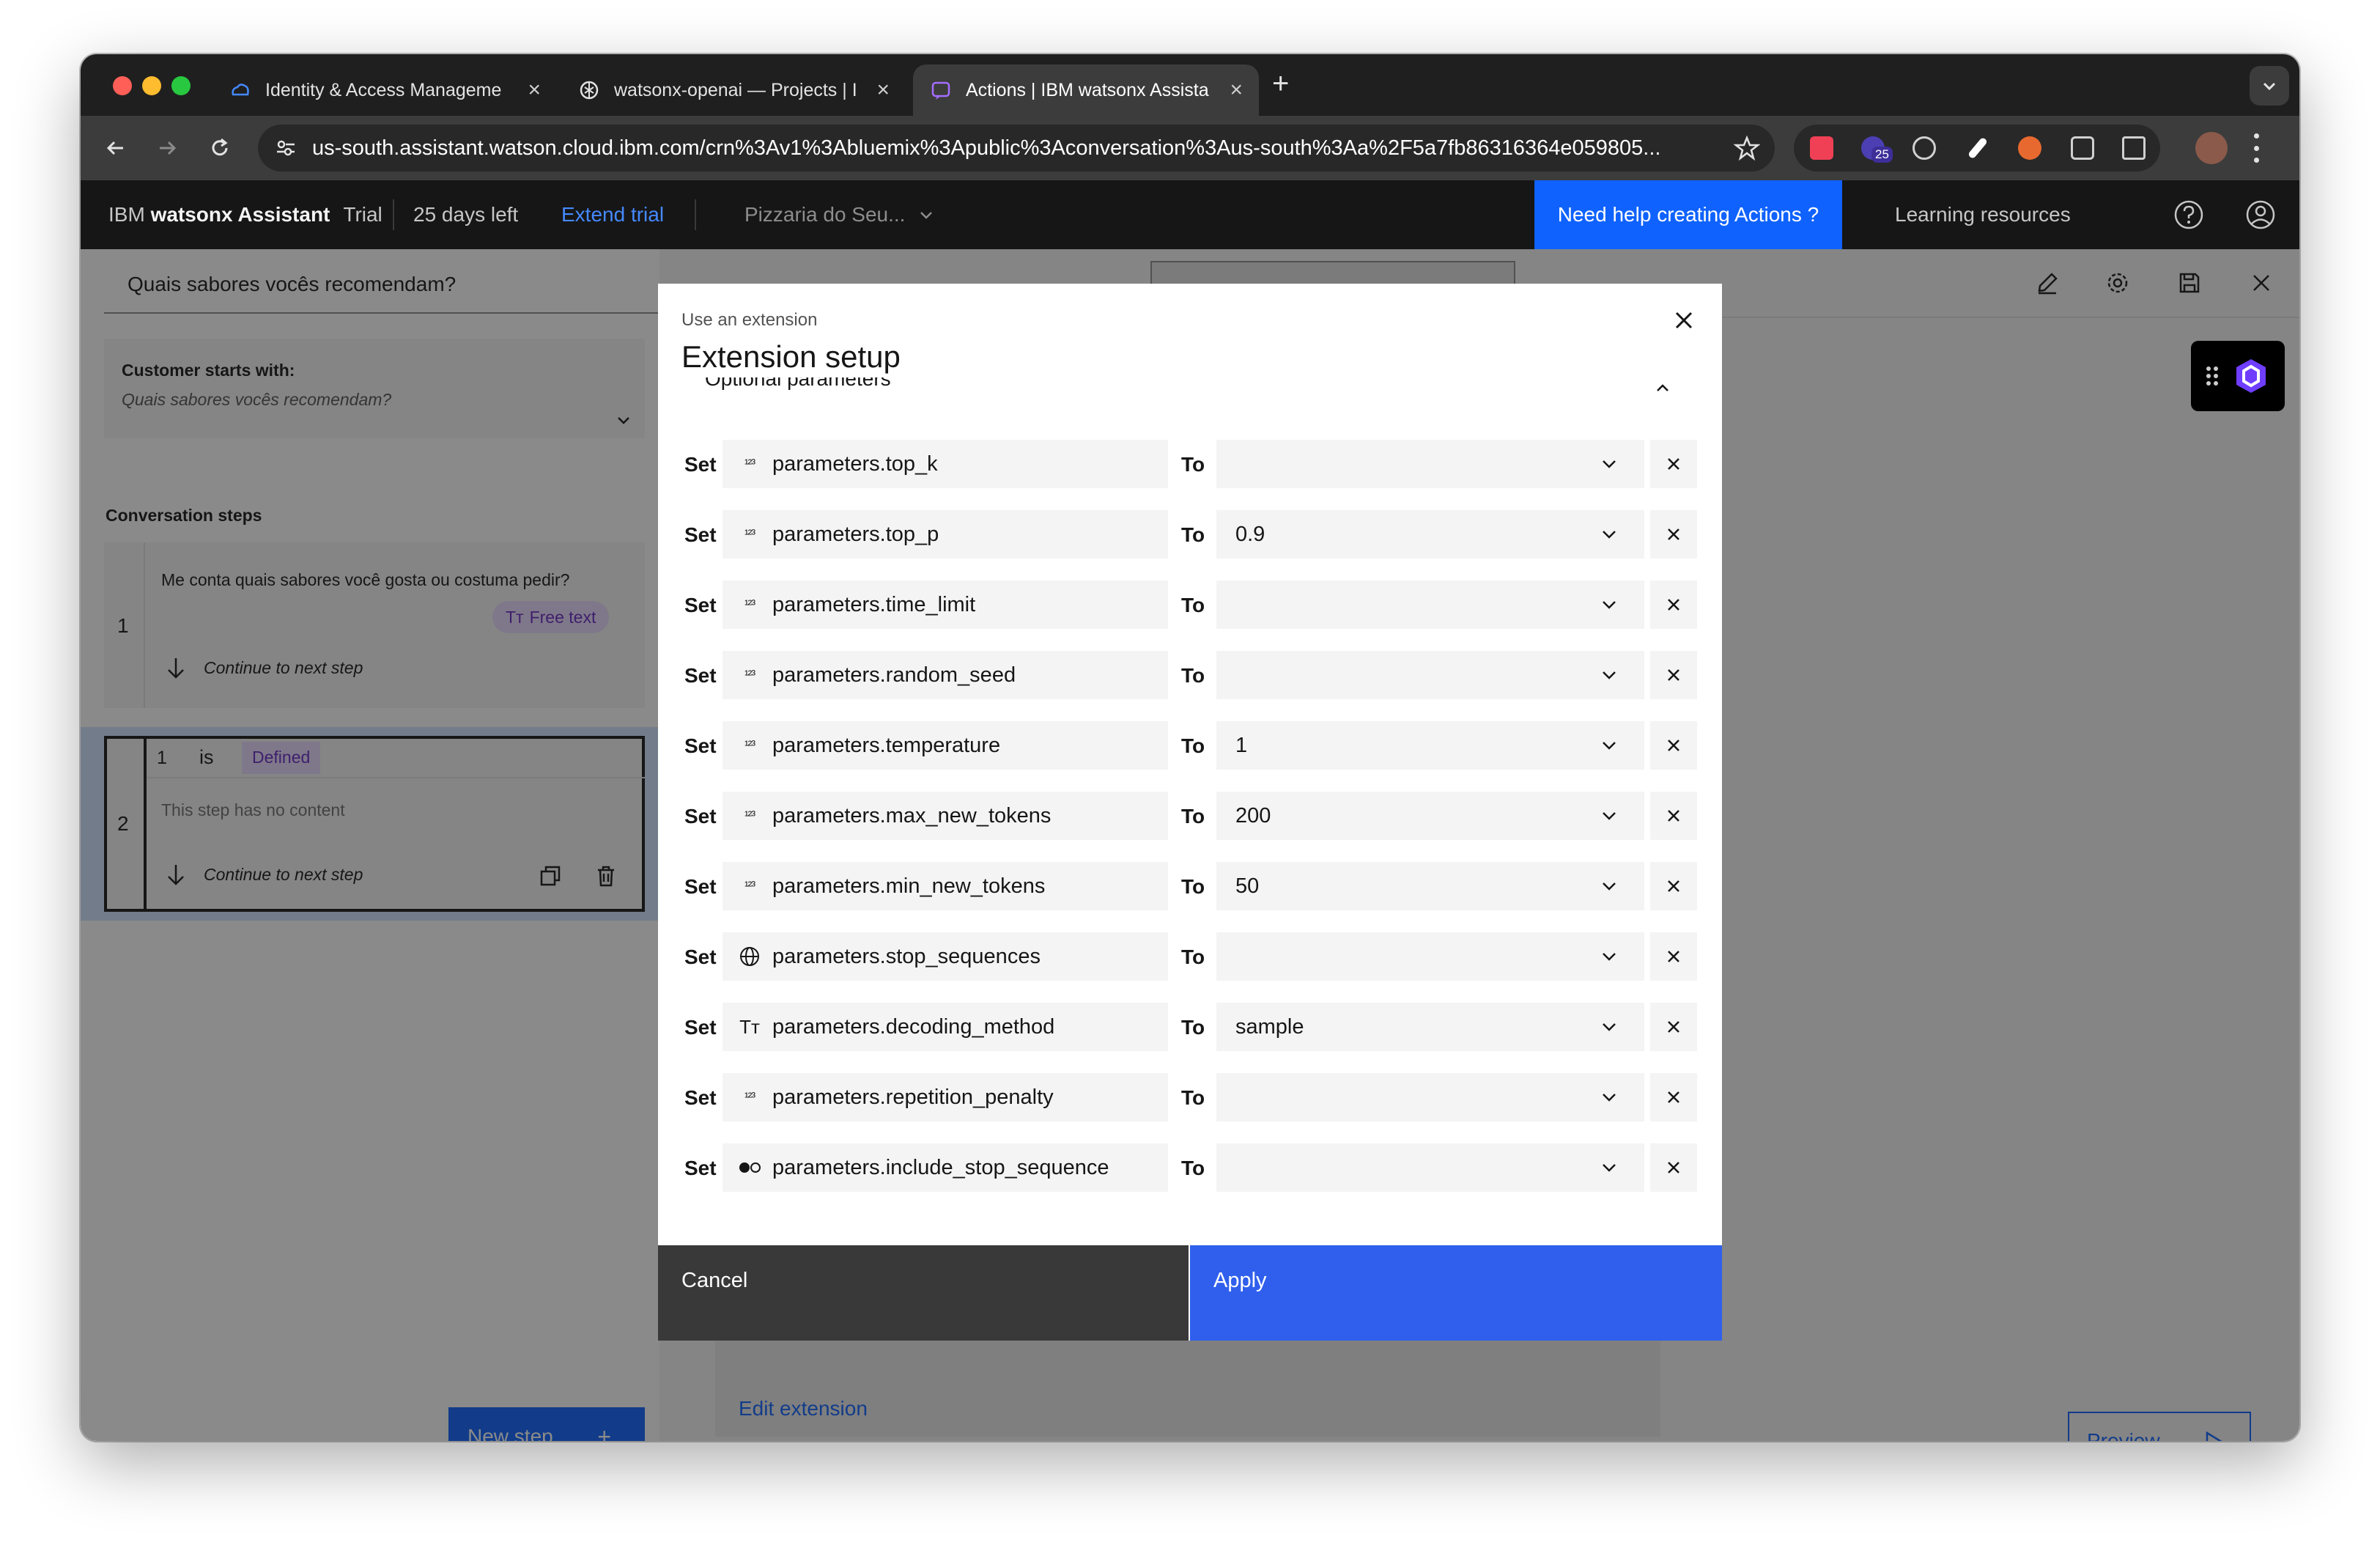  What do you see at coordinates (855, 534) in the screenshot?
I see `variable-name: parameters.top_p` at bounding box center [855, 534].